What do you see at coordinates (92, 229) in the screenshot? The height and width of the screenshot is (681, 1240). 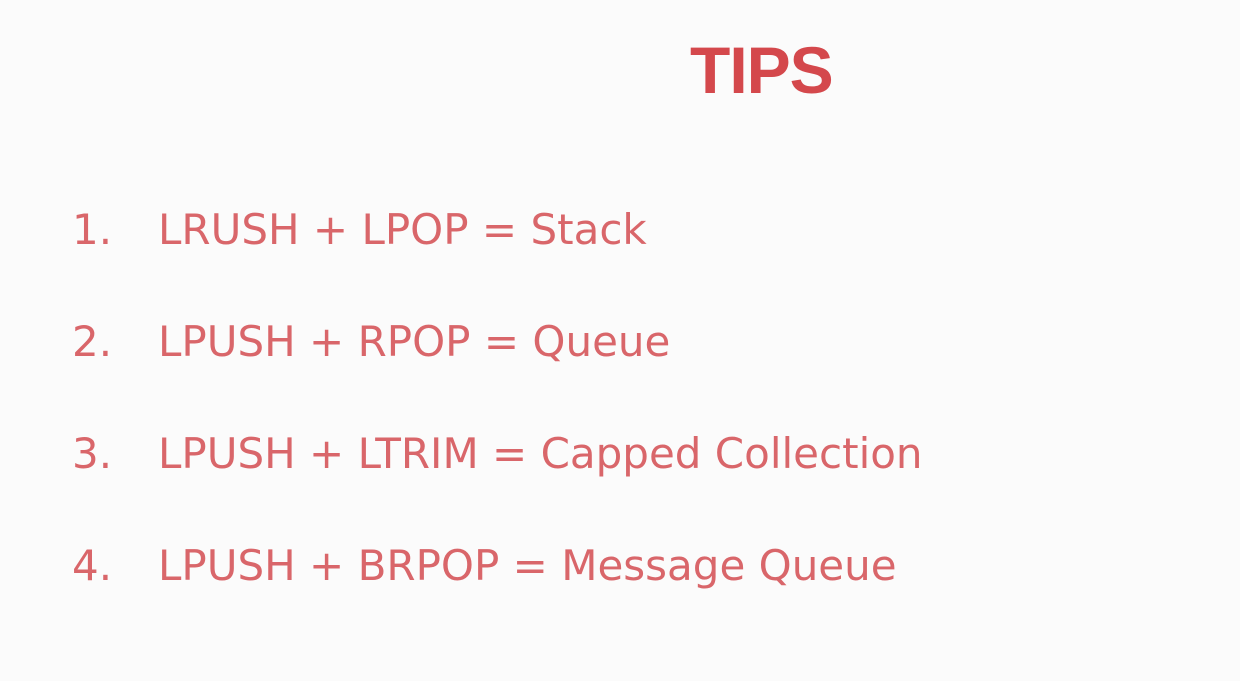 I see `tip-number: 1.` at bounding box center [92, 229].